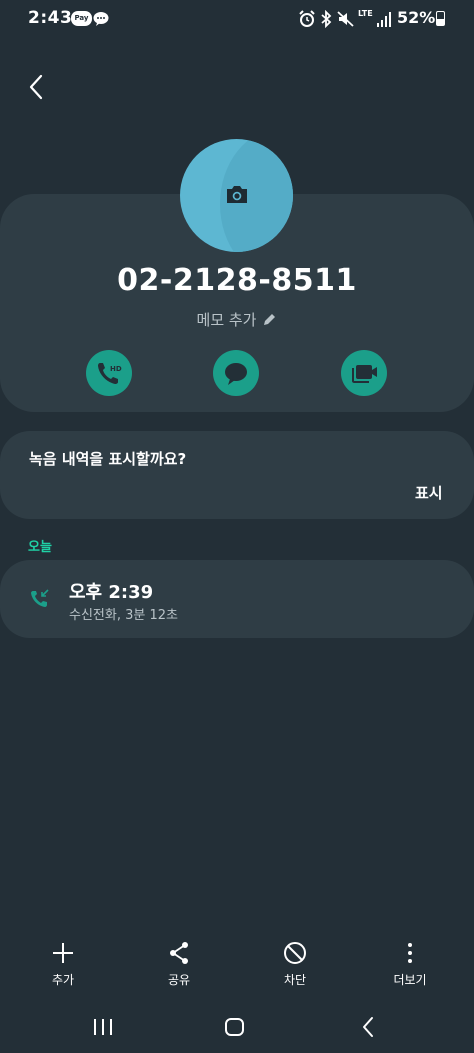 The height and width of the screenshot is (1053, 474). What do you see at coordinates (226, 320) in the screenshot?
I see `memo-label: 메모 추가` at bounding box center [226, 320].